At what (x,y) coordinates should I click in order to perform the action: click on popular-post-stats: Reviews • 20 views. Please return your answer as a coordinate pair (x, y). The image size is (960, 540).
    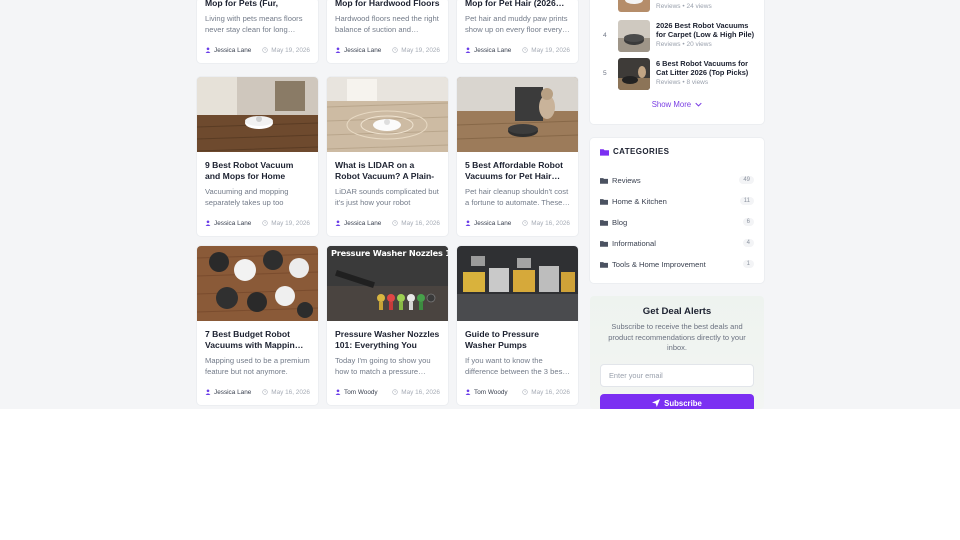
    Looking at the image, I should click on (684, 44).